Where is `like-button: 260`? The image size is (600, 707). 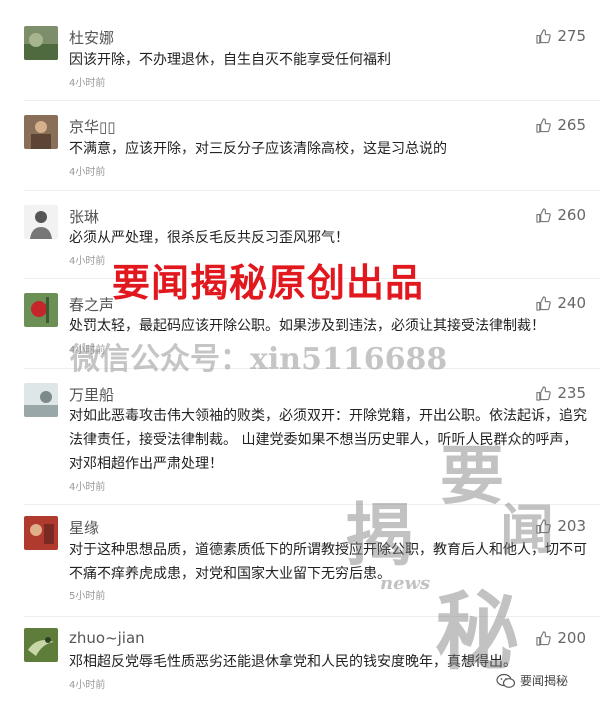
like-button: 260 is located at coordinates (561, 215).